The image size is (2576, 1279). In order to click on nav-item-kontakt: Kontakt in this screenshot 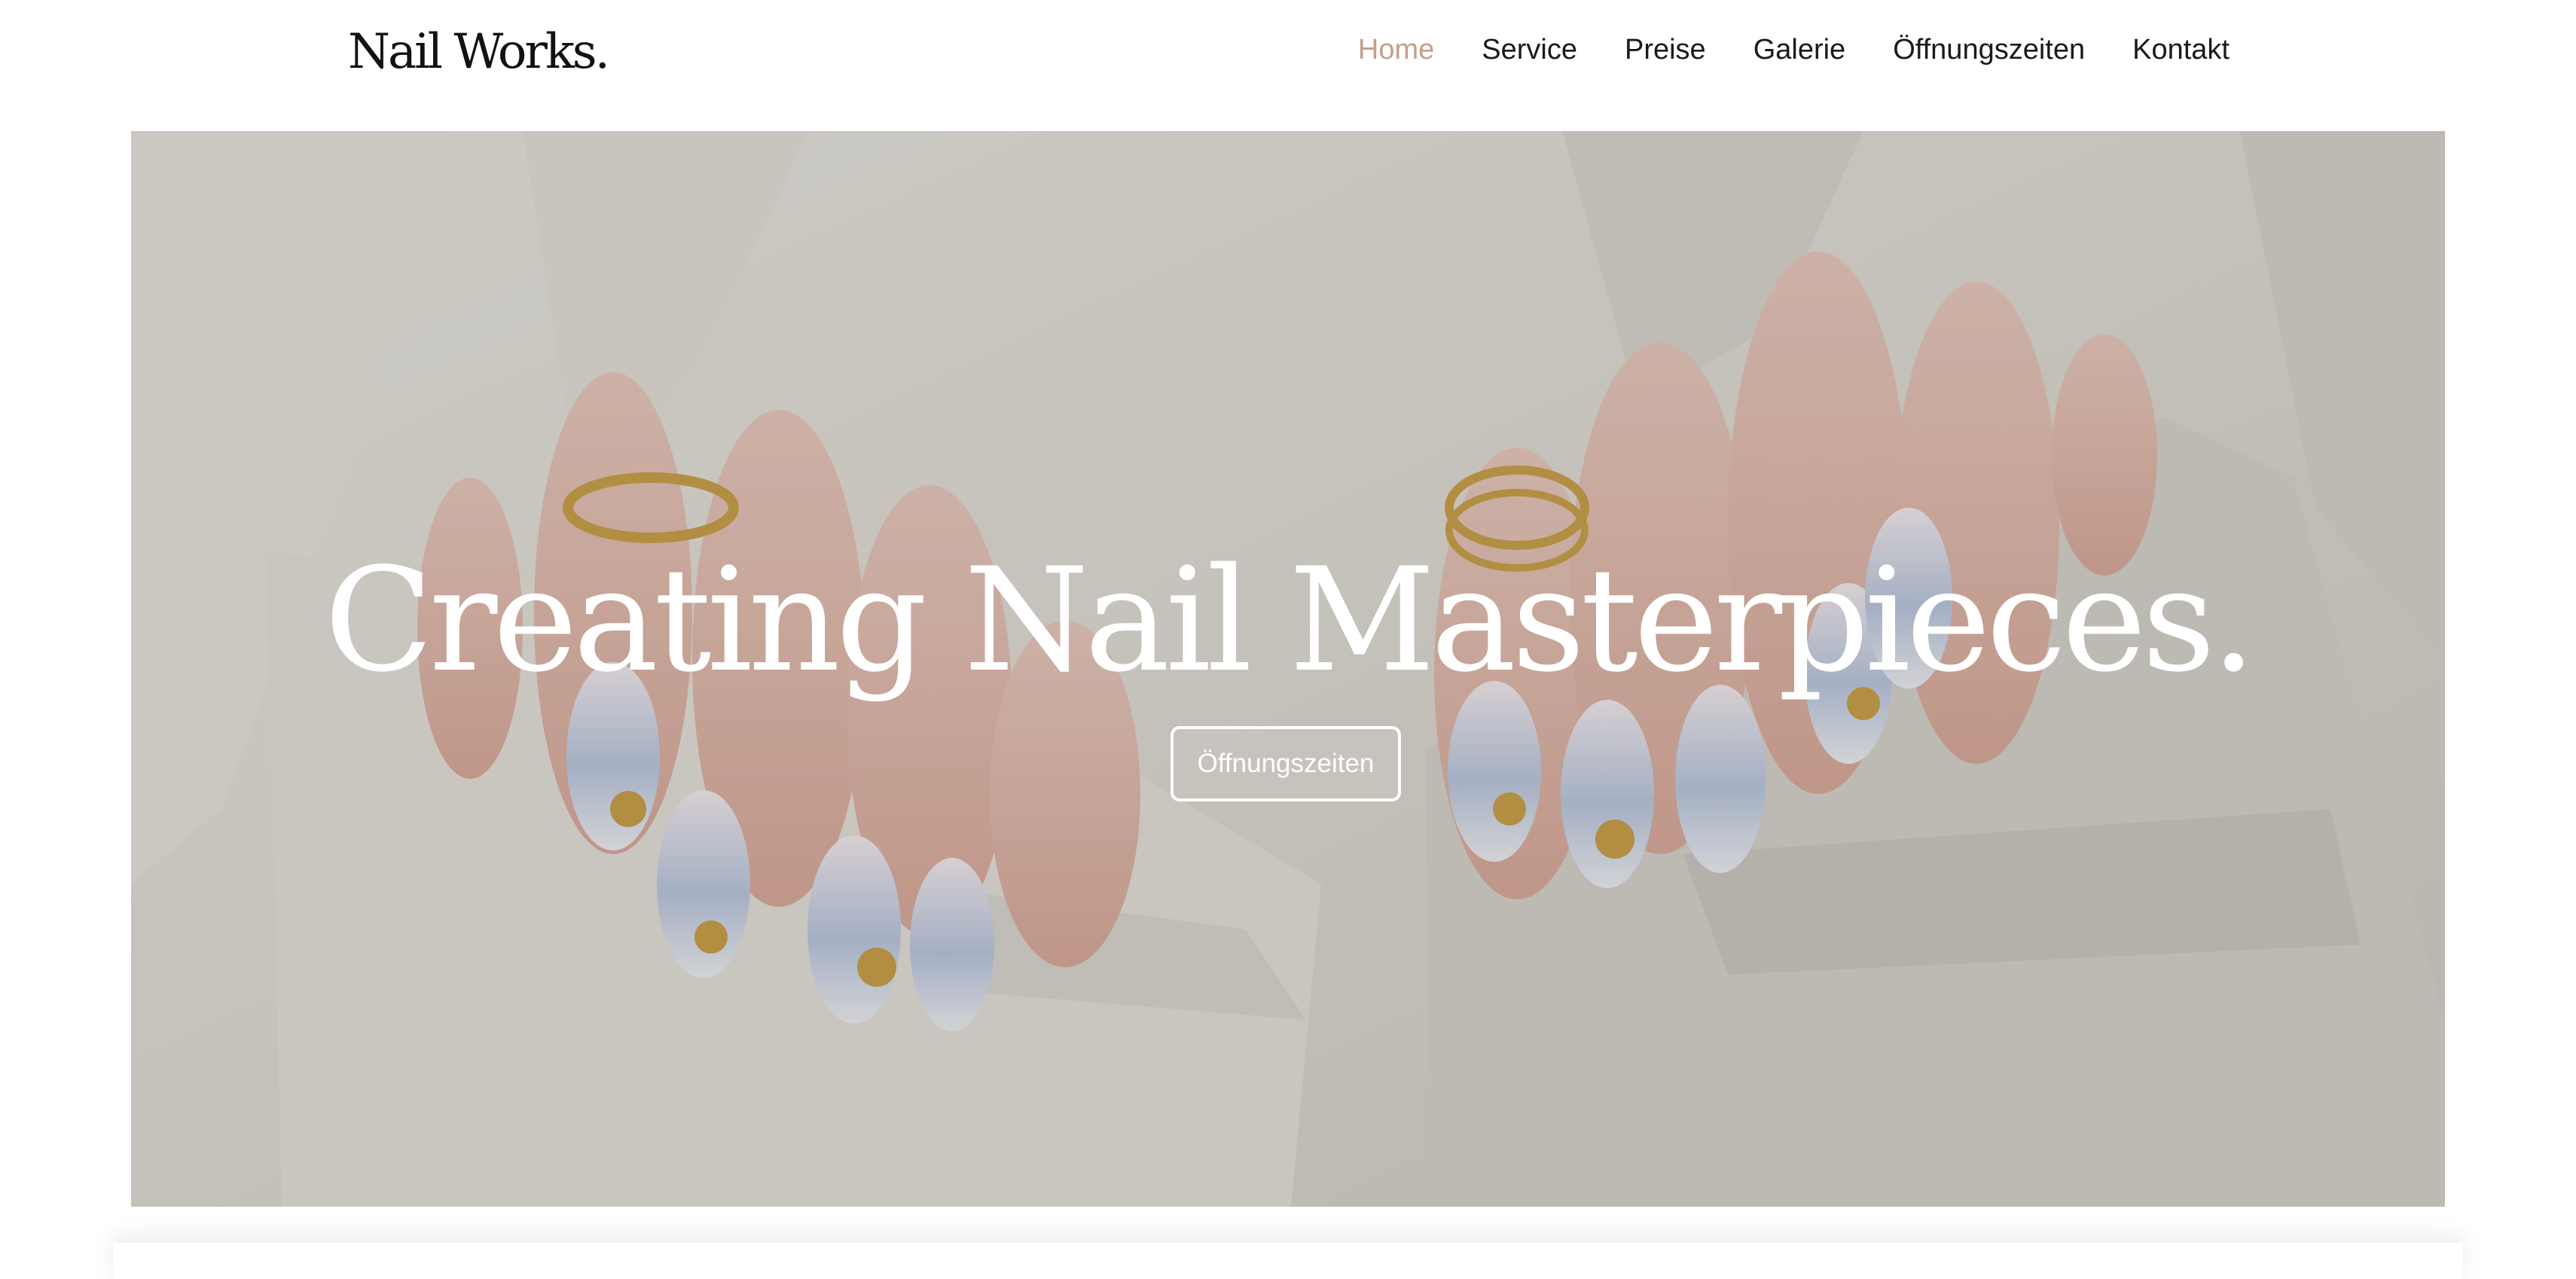, I will do `click(2181, 49)`.